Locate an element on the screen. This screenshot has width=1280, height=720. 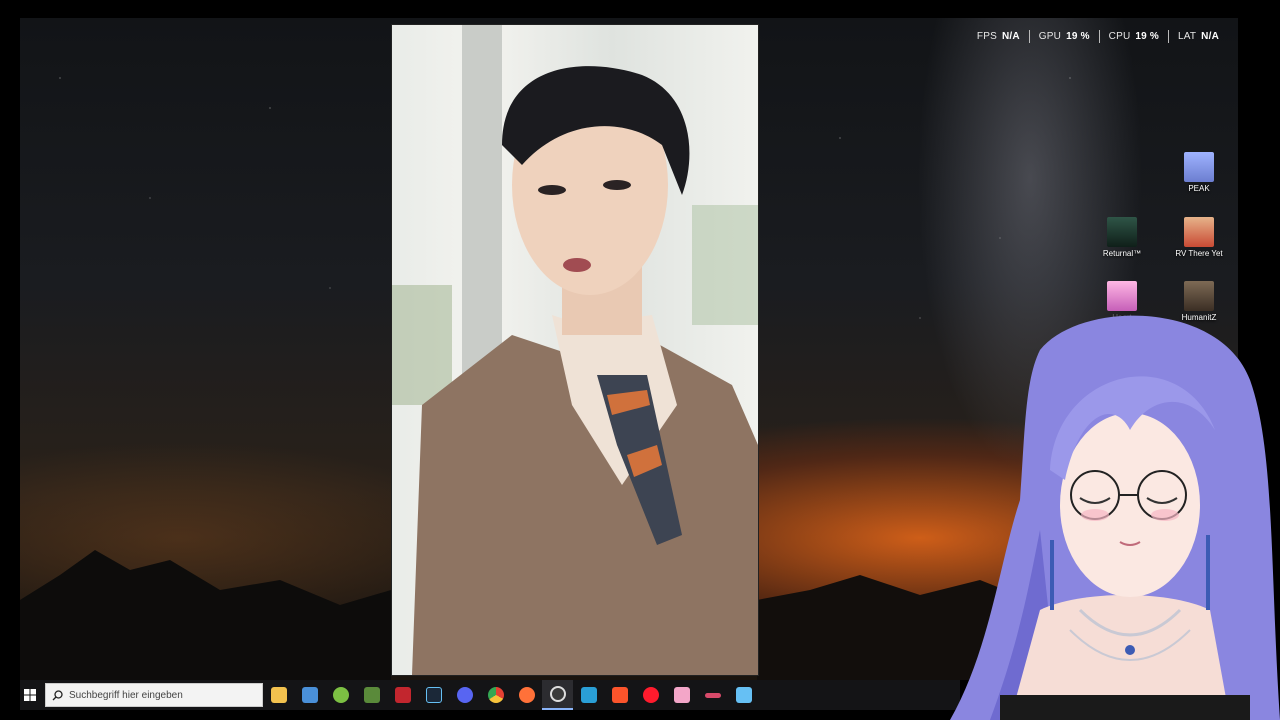
taskbar-app-chrome is located at coordinates (495, 695).